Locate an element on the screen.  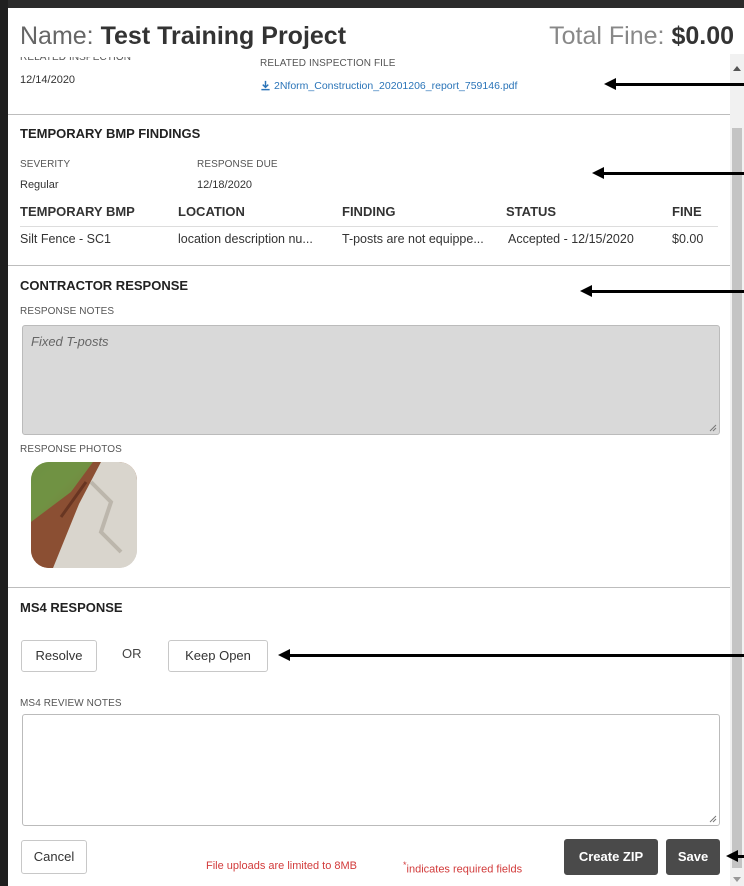
resolve-button: Resolve is located at coordinates (59, 656).